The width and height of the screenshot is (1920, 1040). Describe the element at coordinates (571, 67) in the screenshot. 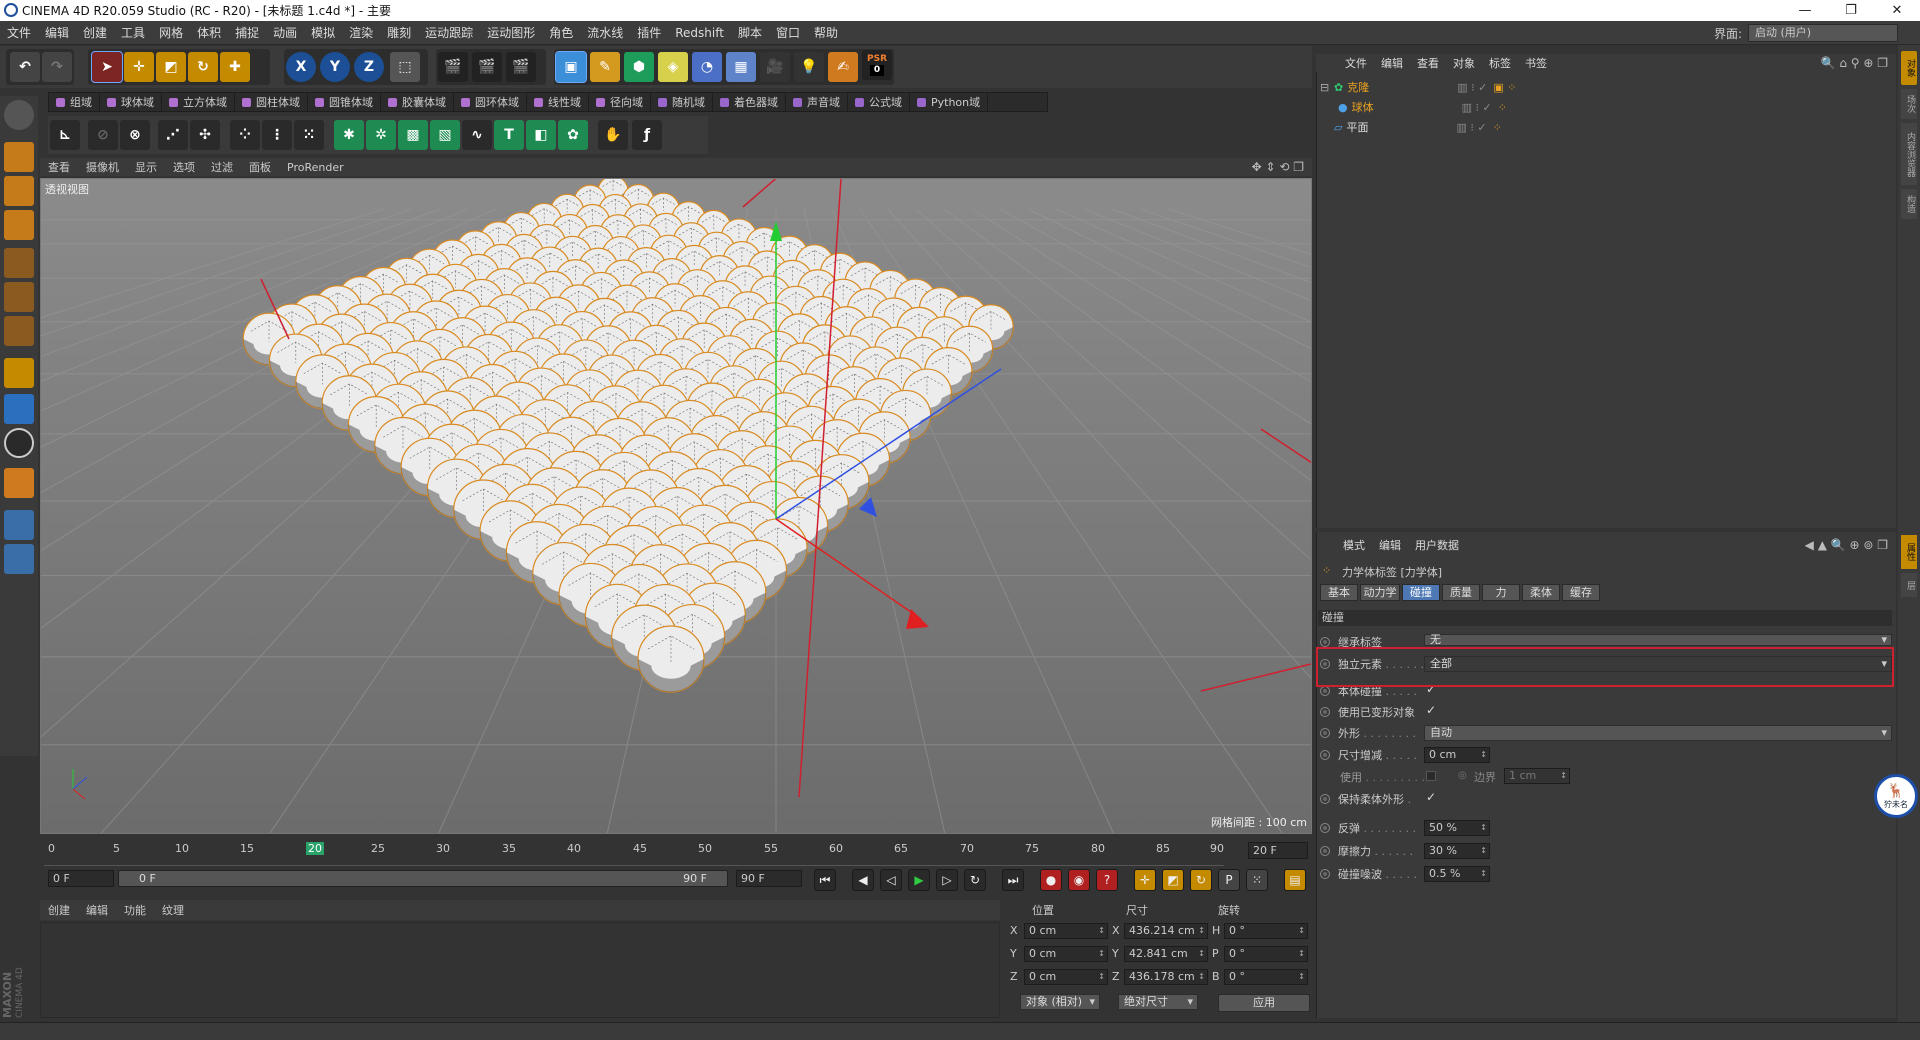

I see `cube-icon: ▣` at that location.